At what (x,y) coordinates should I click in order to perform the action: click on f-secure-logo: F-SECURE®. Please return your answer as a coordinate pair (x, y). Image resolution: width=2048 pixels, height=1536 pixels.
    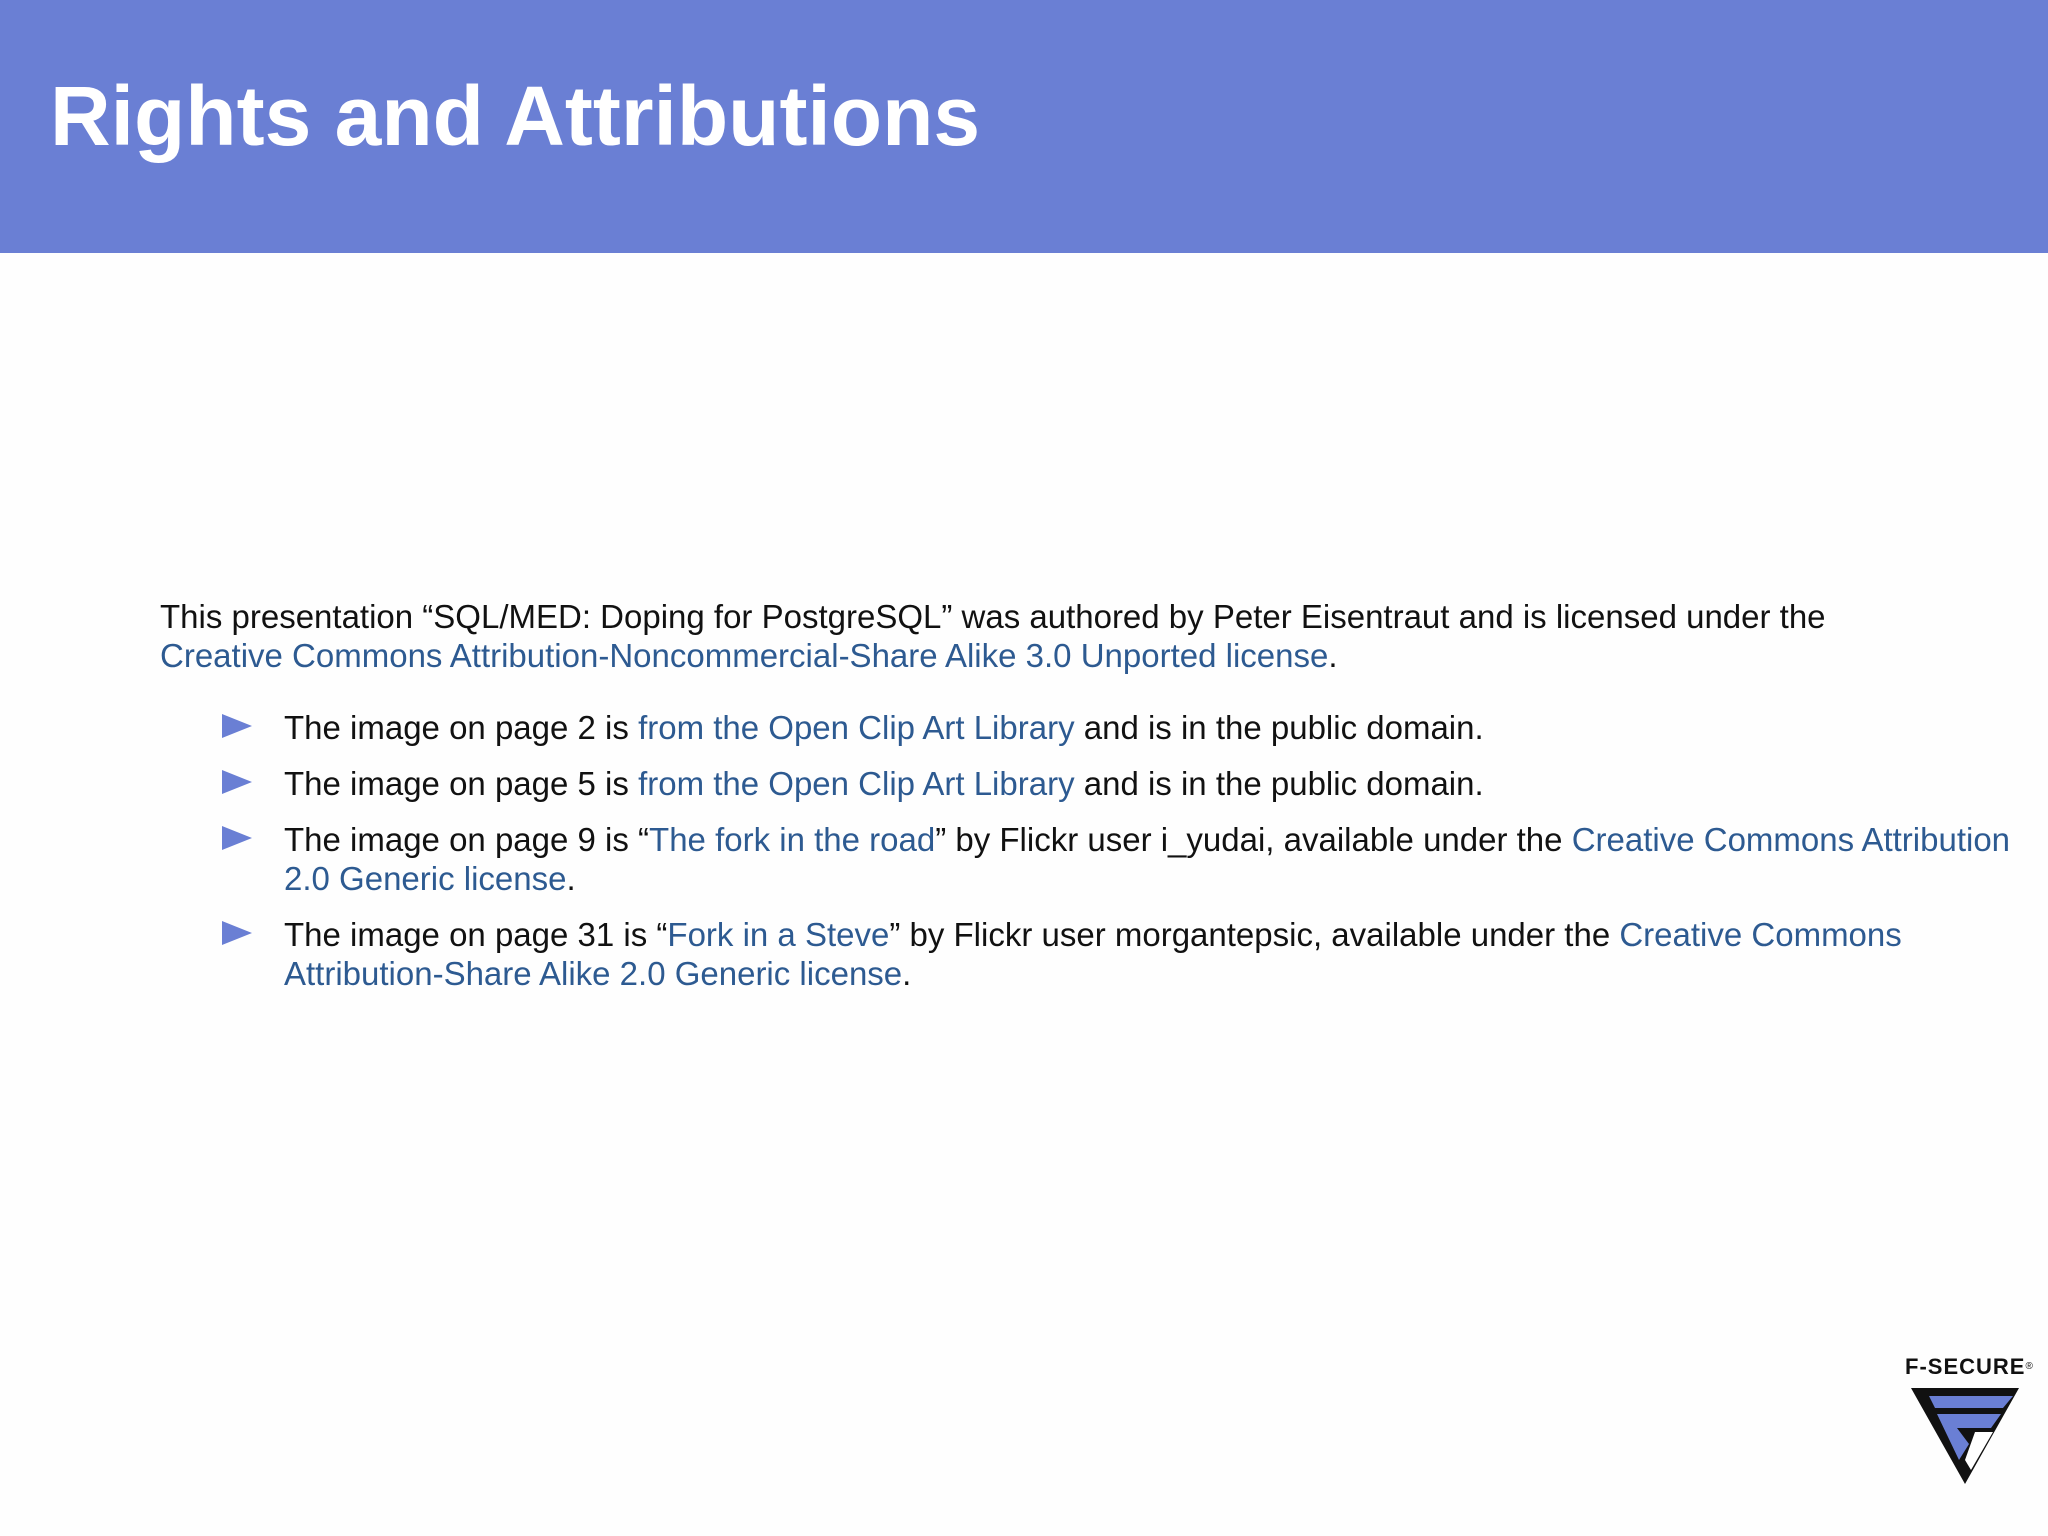
    Looking at the image, I should click on (1969, 1422).